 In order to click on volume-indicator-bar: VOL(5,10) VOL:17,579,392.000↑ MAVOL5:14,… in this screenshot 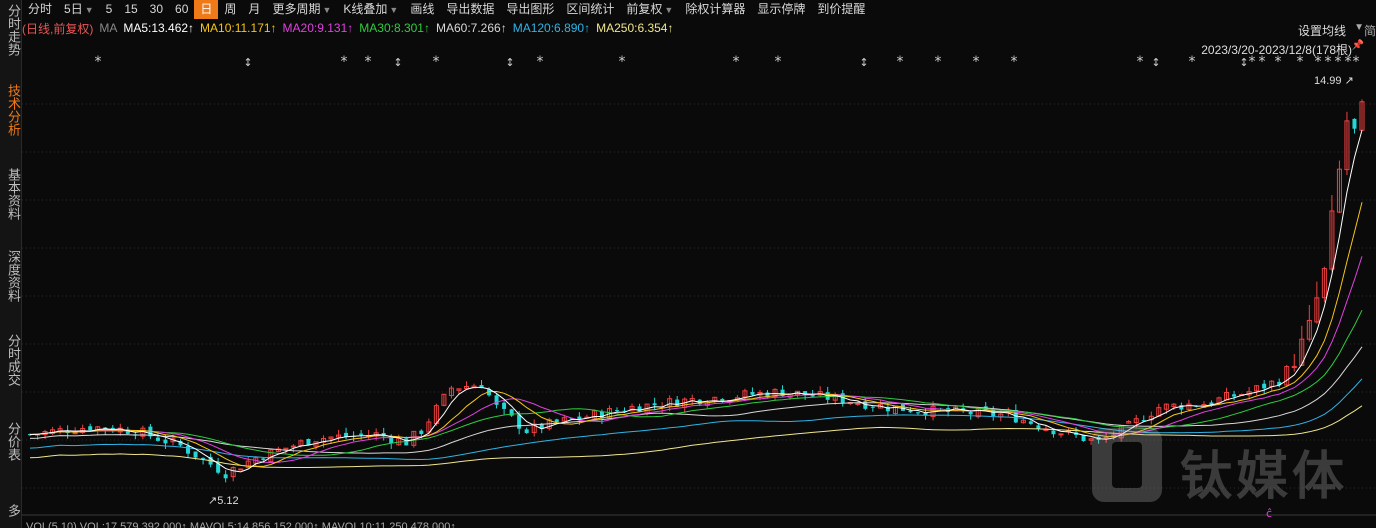, I will do `click(699, 524)`.